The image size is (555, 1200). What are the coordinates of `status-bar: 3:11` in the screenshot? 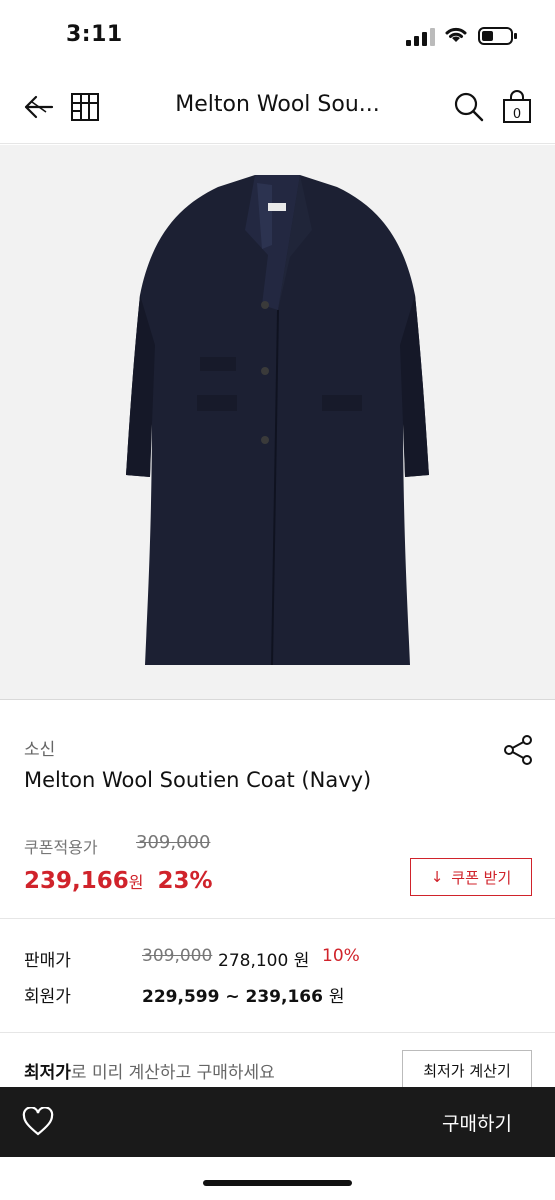 It's located at (277, 36).